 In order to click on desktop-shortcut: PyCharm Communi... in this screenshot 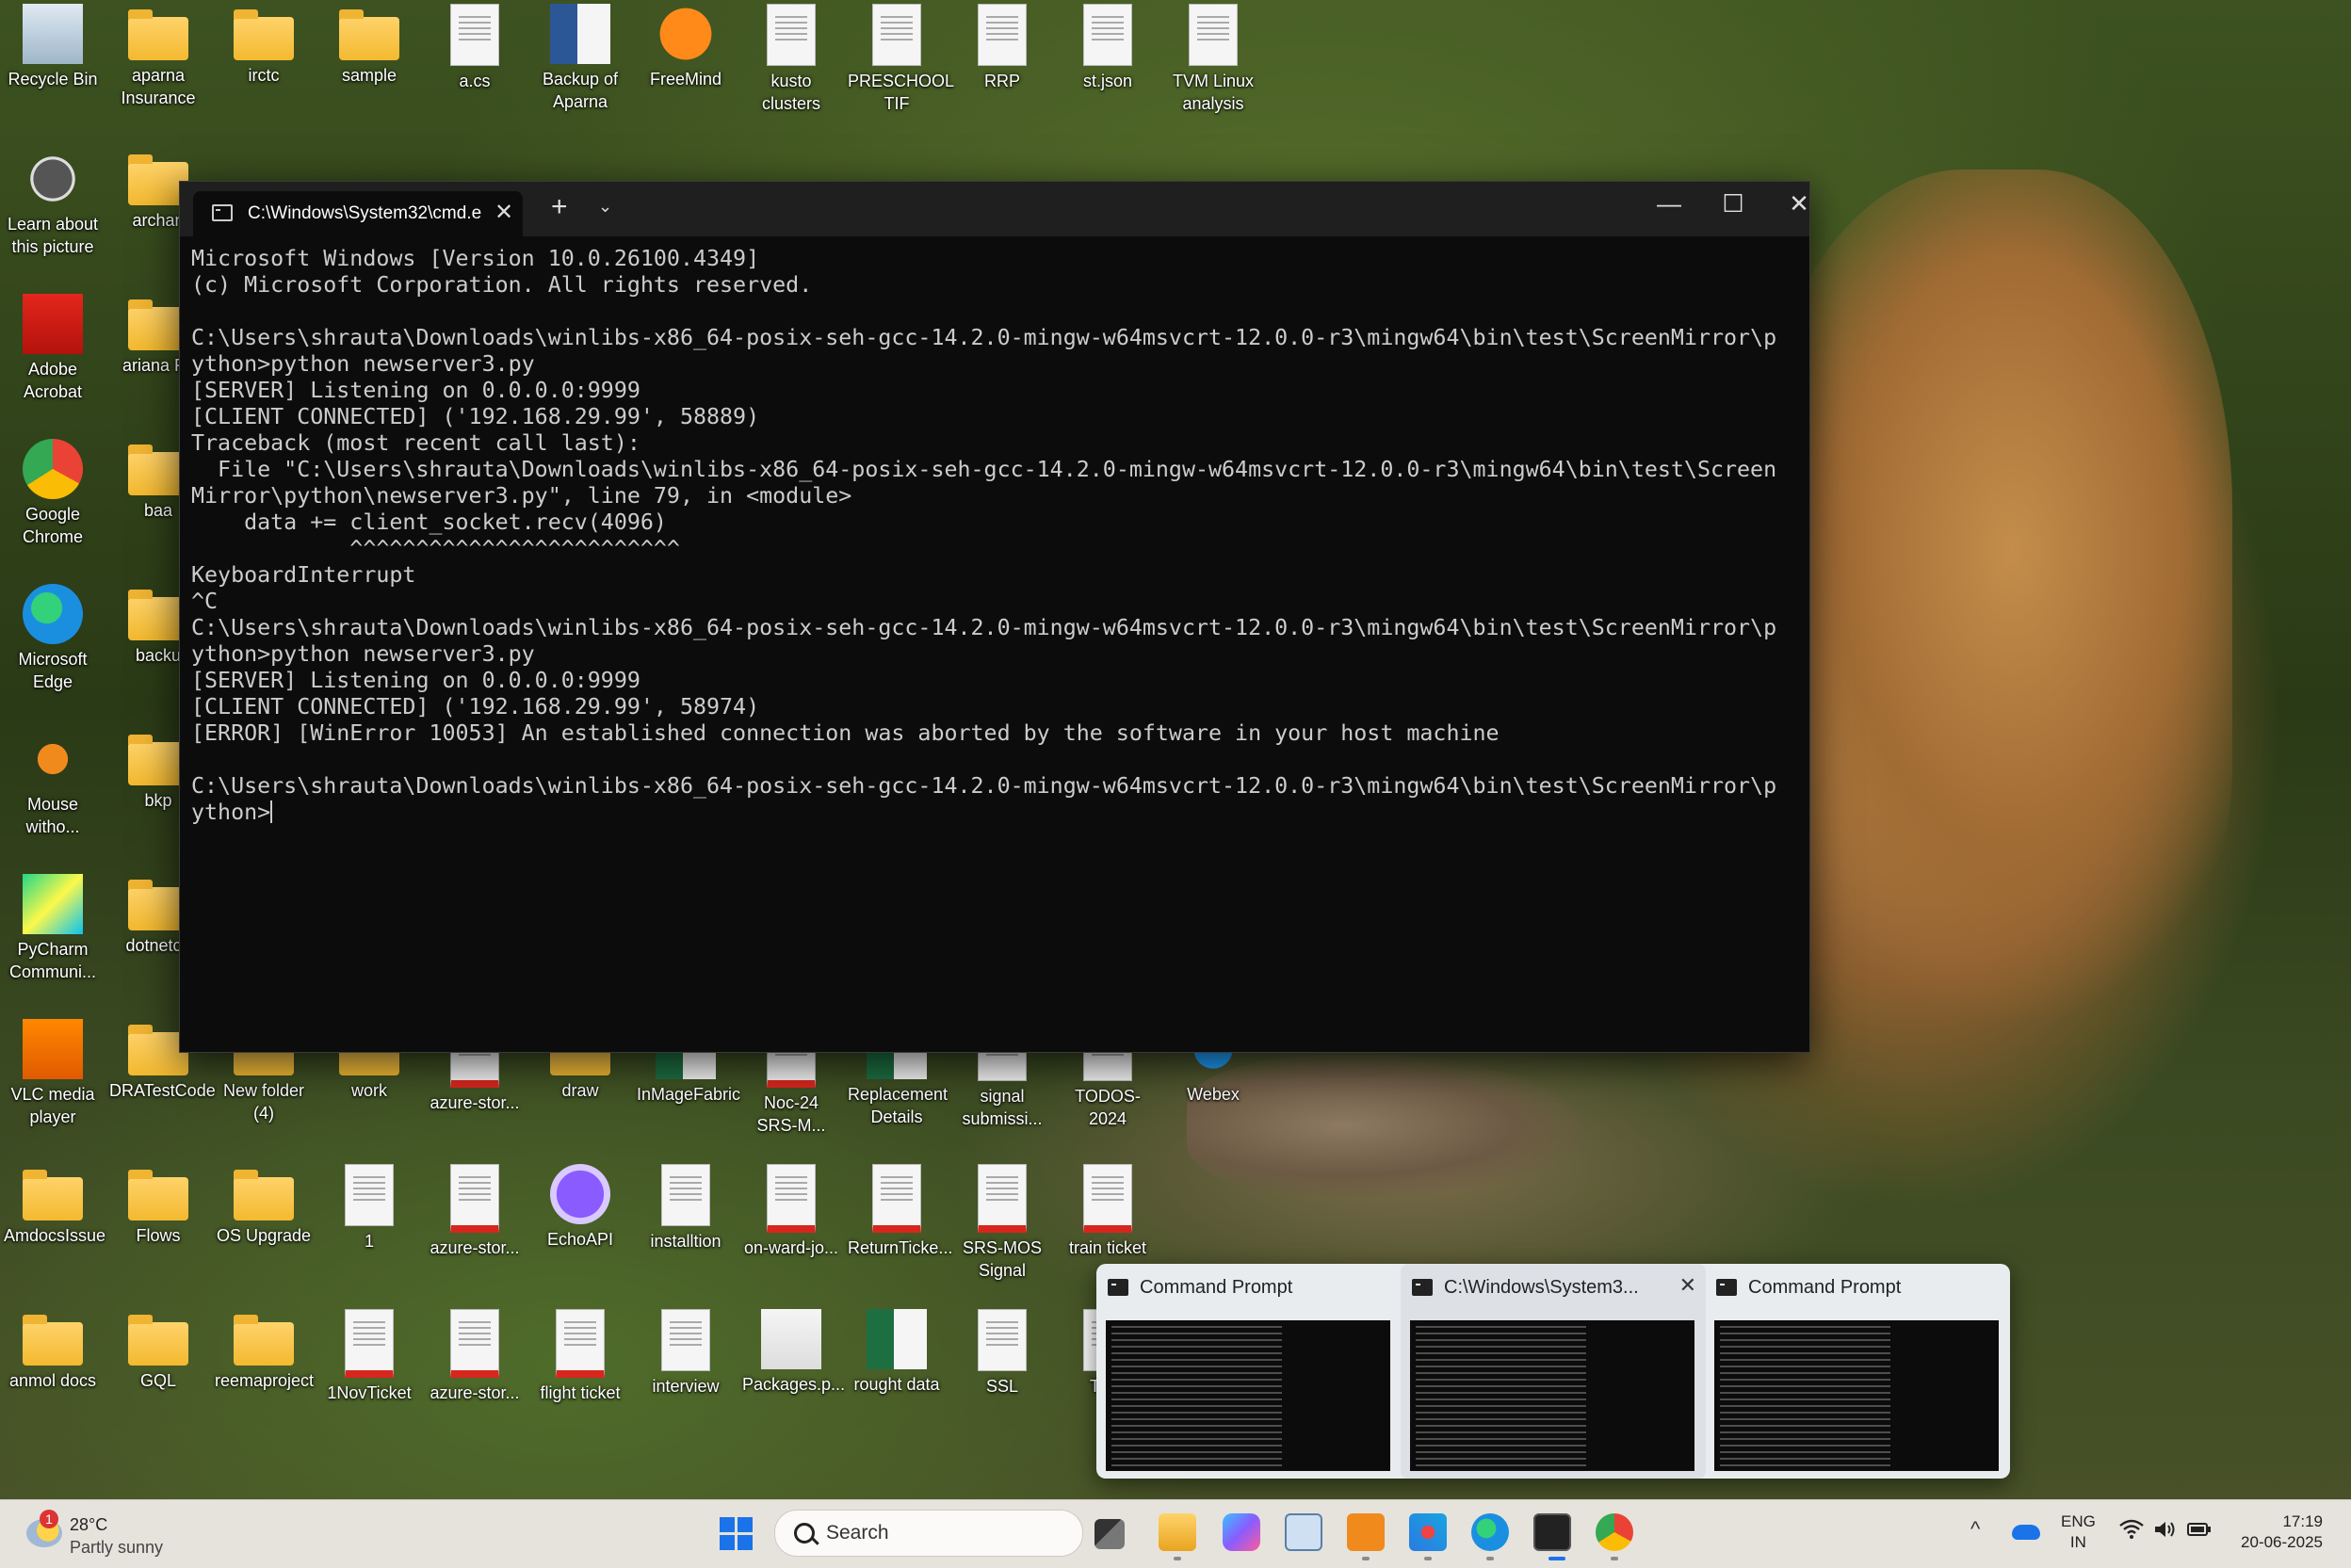, I will do `click(53, 928)`.